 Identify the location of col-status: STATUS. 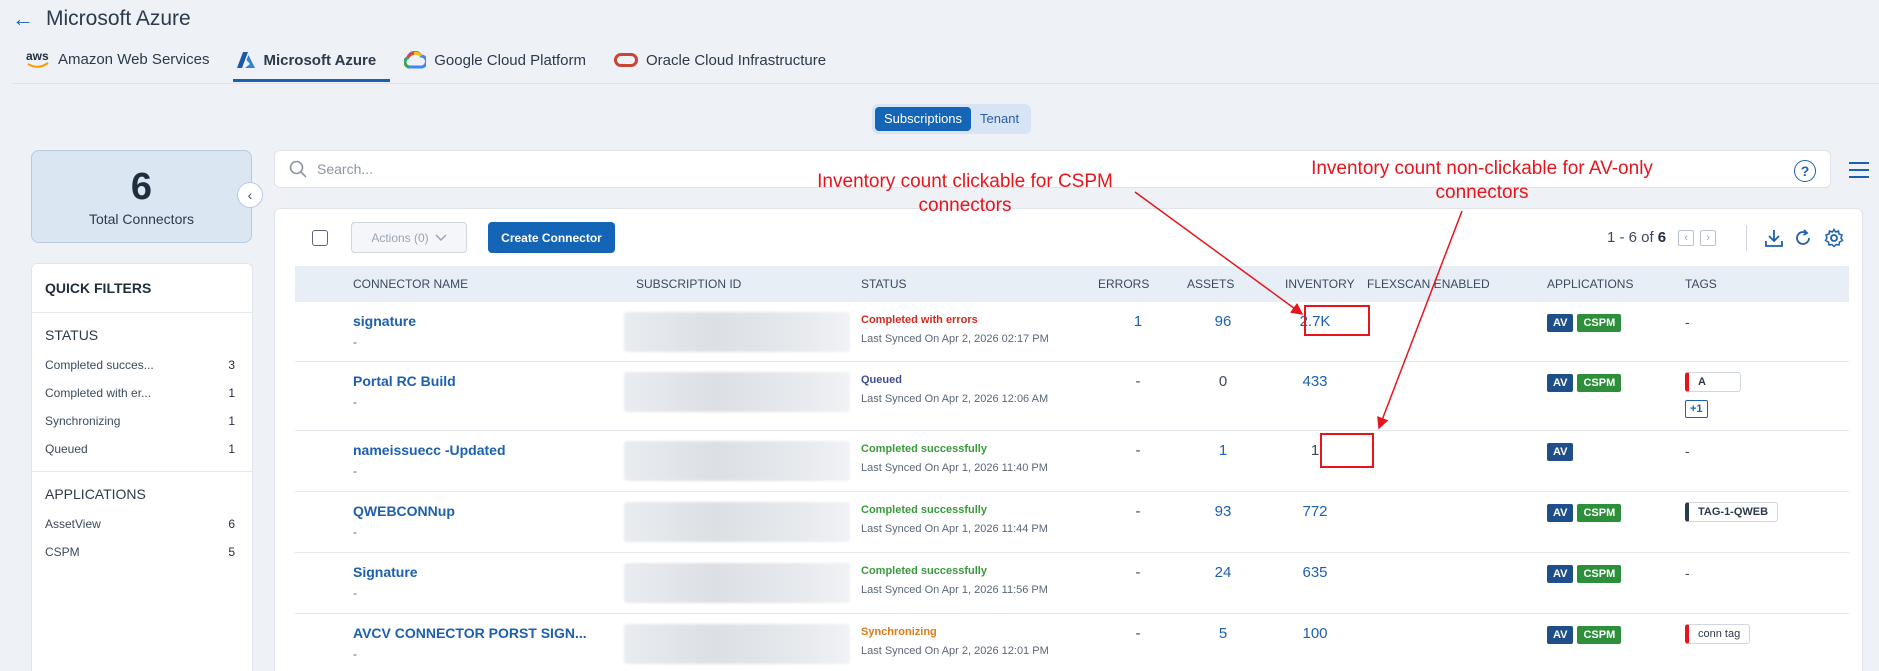
(884, 284).